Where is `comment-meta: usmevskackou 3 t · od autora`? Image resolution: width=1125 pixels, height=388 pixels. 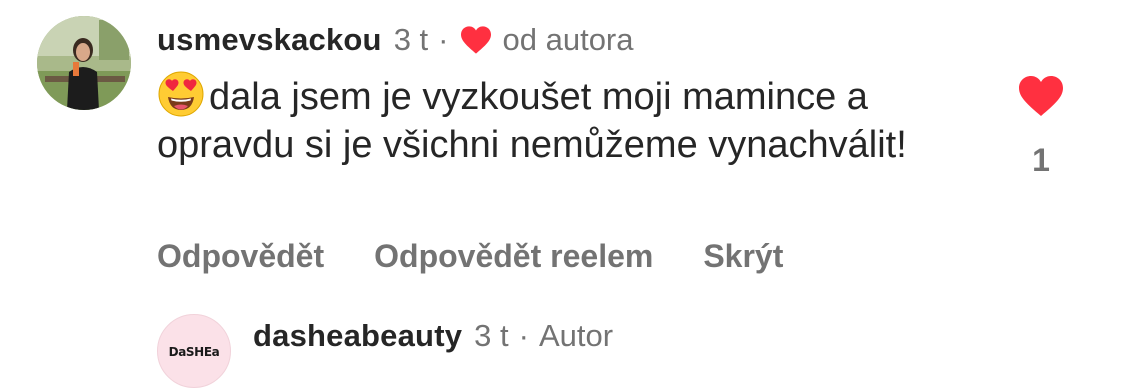 comment-meta: usmevskackou 3 t · od autora is located at coordinates (395, 40).